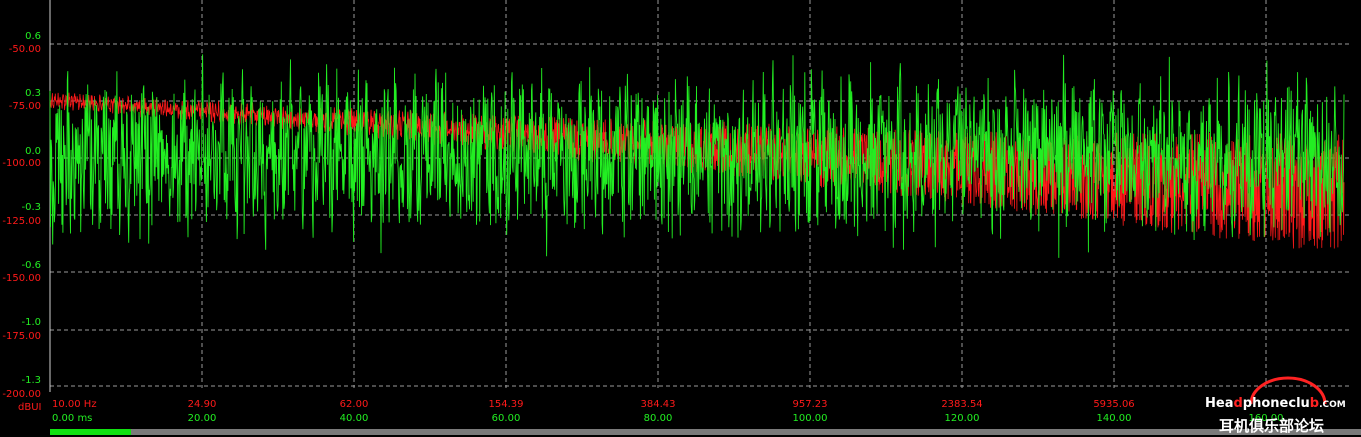 The height and width of the screenshot is (437, 1361). Describe the element at coordinates (506, 418) in the screenshot. I see `x-tick-green: 60.00` at that location.